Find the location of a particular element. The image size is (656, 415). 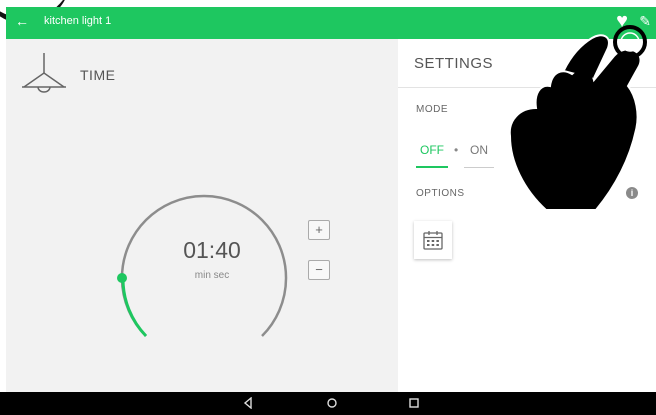

mode-on-tab: ON is located at coordinates (479, 150).